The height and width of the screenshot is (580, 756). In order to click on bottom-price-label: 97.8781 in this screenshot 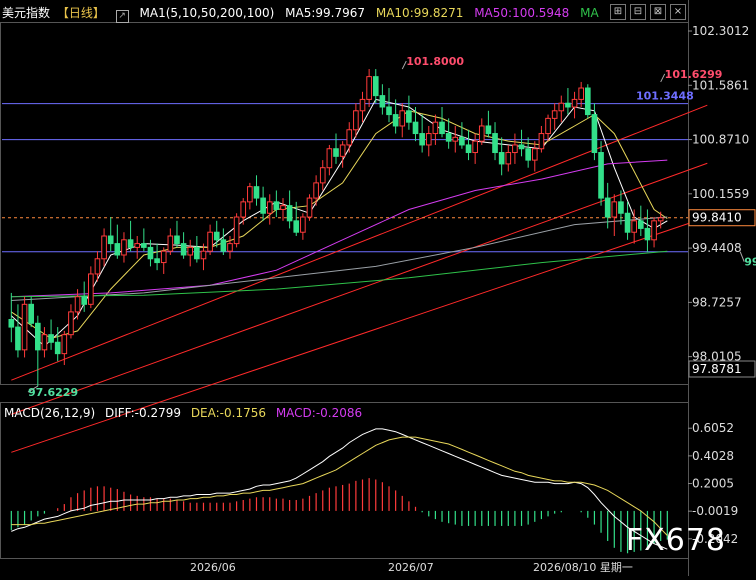, I will do `click(717, 369)`.